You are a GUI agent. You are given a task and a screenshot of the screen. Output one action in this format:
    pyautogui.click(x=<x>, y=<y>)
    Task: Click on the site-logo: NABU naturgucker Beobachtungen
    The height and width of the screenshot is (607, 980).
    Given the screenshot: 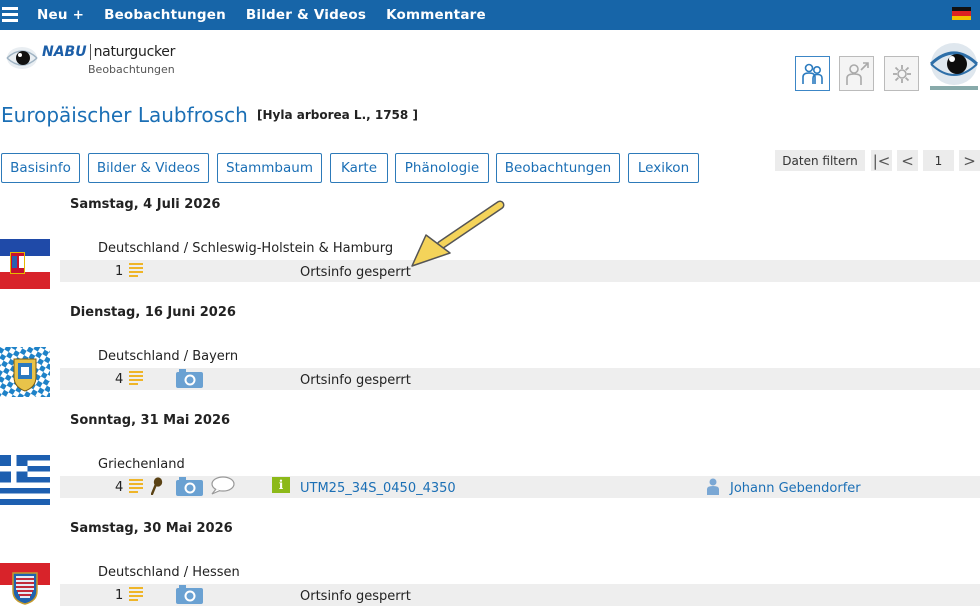 What is the action you would take?
    pyautogui.click(x=90, y=59)
    